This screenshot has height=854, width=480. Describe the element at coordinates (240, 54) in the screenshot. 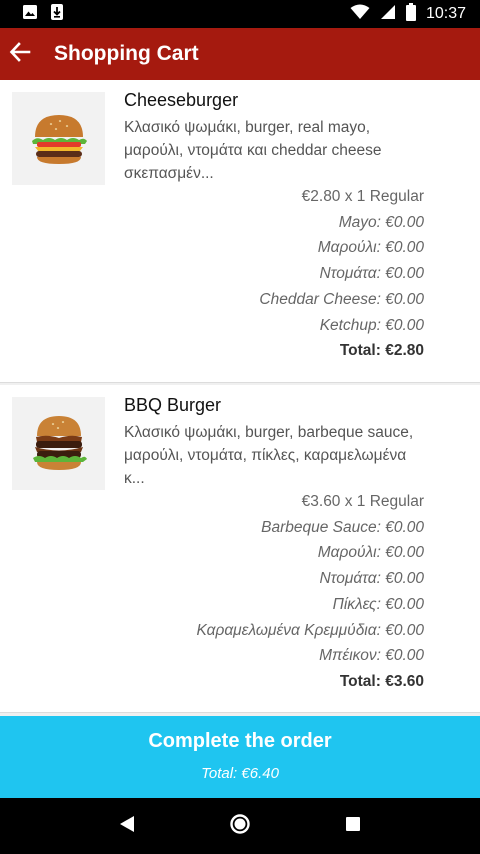

I see `app-bar: Shopping Cart` at that location.